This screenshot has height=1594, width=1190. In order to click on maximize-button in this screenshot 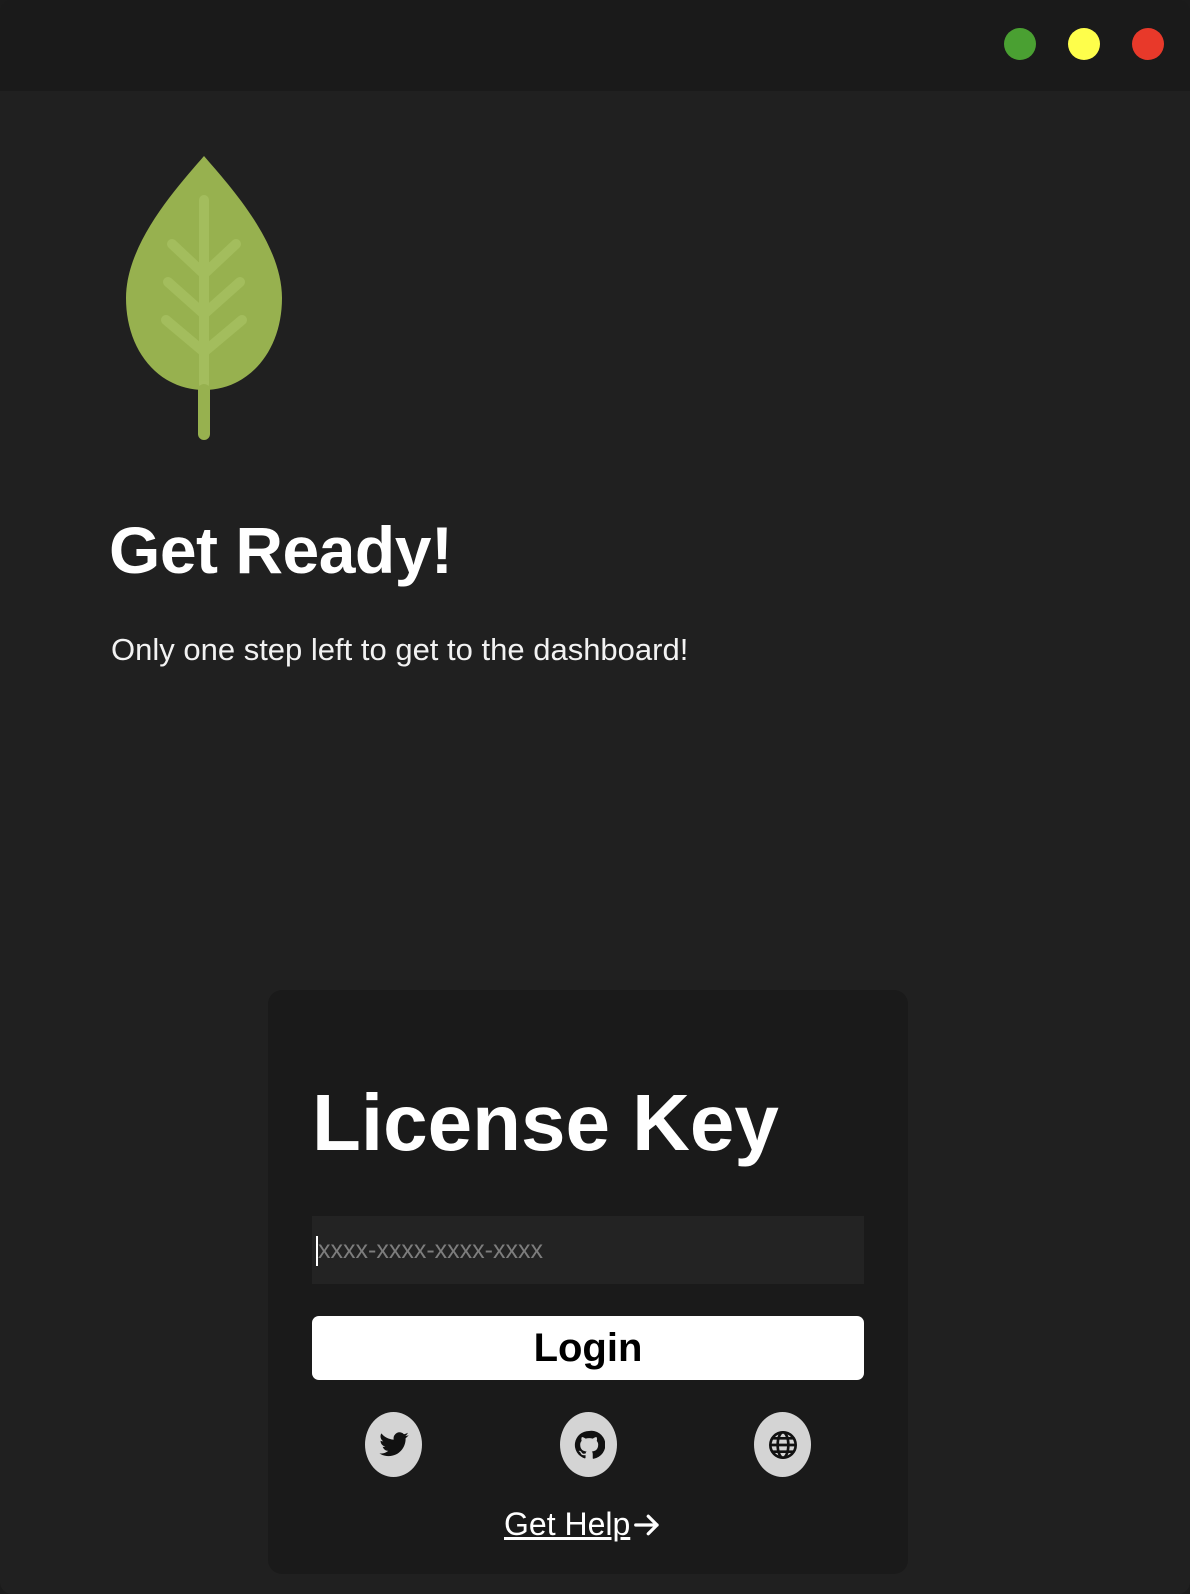, I will do `click(1020, 44)`.